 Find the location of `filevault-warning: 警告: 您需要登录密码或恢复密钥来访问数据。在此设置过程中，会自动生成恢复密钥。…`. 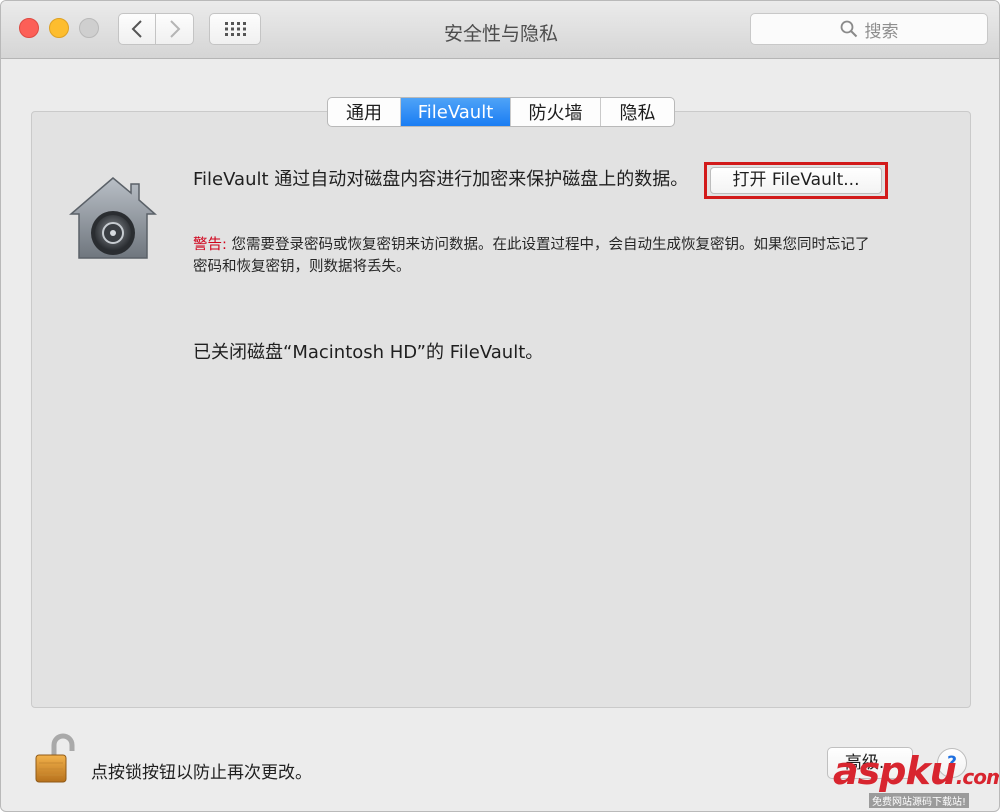

filevault-warning: 警告: 您需要登录密码或恢复密钥来访问数据。在此设置过程中，会自动生成恢复密钥。… is located at coordinates (538, 256).